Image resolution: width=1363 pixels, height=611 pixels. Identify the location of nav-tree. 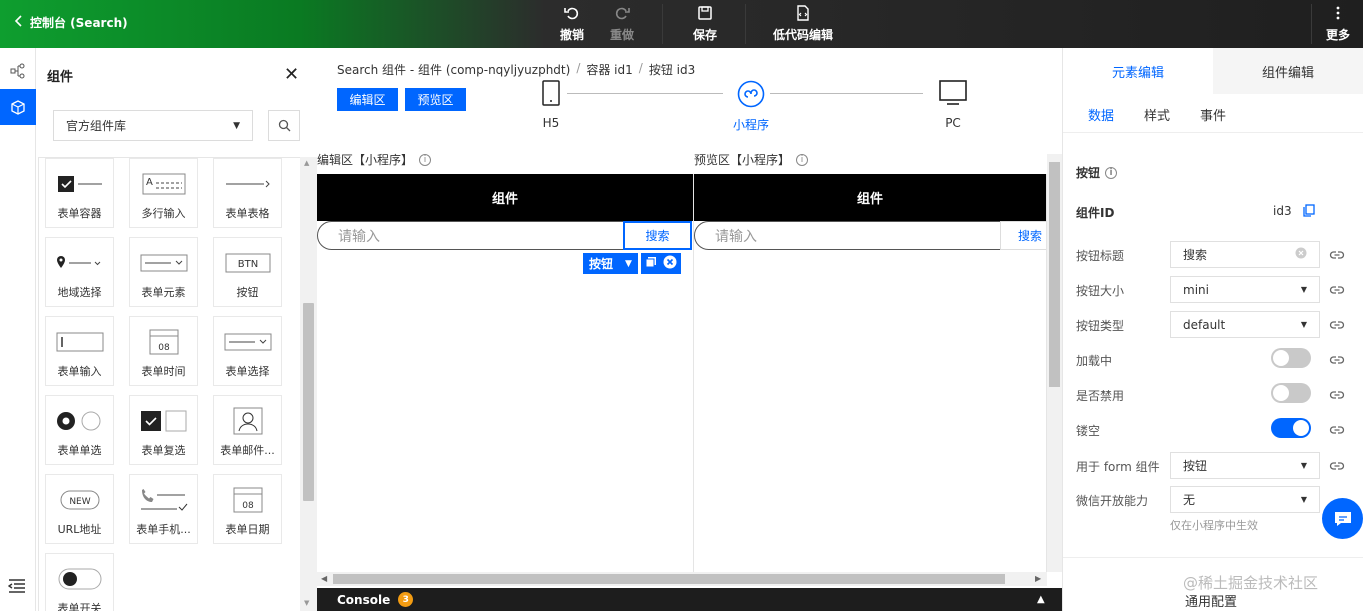
(18, 71).